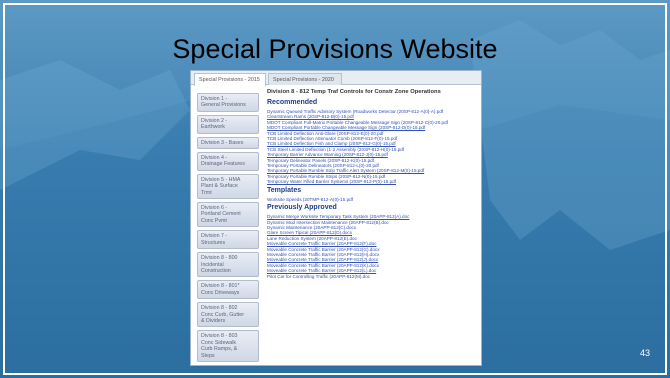 The image size is (670, 378). What do you see at coordinates (305, 79) in the screenshot?
I see `tab-special-provisions-2020: Special Provisions - 2020` at bounding box center [305, 79].